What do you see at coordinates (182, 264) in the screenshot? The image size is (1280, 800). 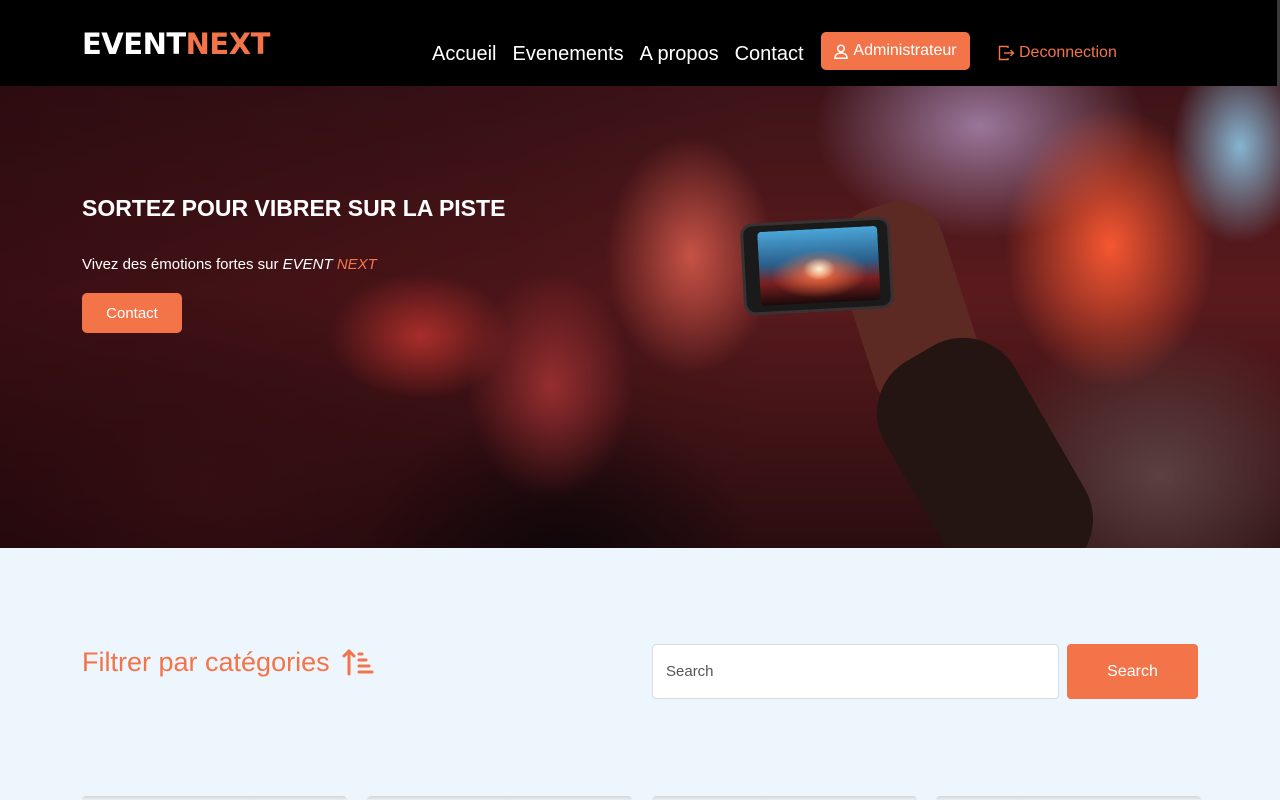 I see `hero-subtitle-text: Vivez des émotions fortes sur` at bounding box center [182, 264].